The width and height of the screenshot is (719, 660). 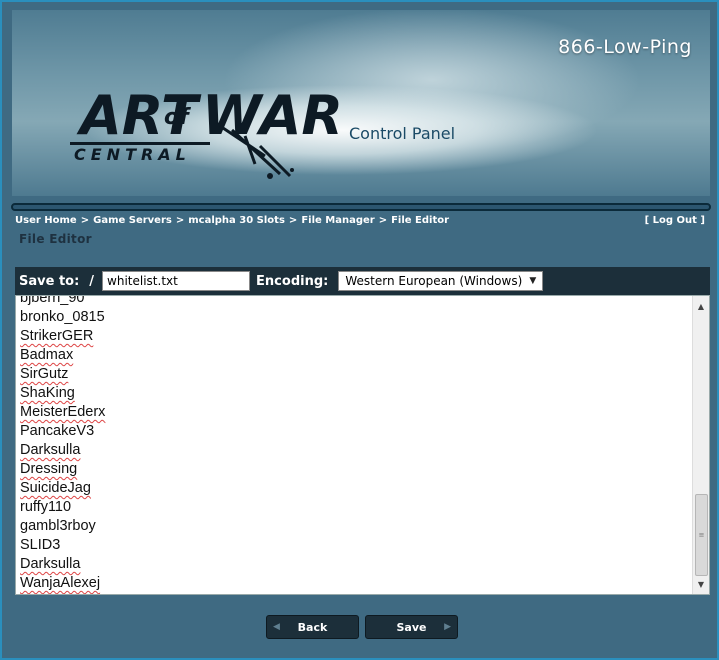 I want to click on breadcrumb-user-home: User Home, so click(x=46, y=220).